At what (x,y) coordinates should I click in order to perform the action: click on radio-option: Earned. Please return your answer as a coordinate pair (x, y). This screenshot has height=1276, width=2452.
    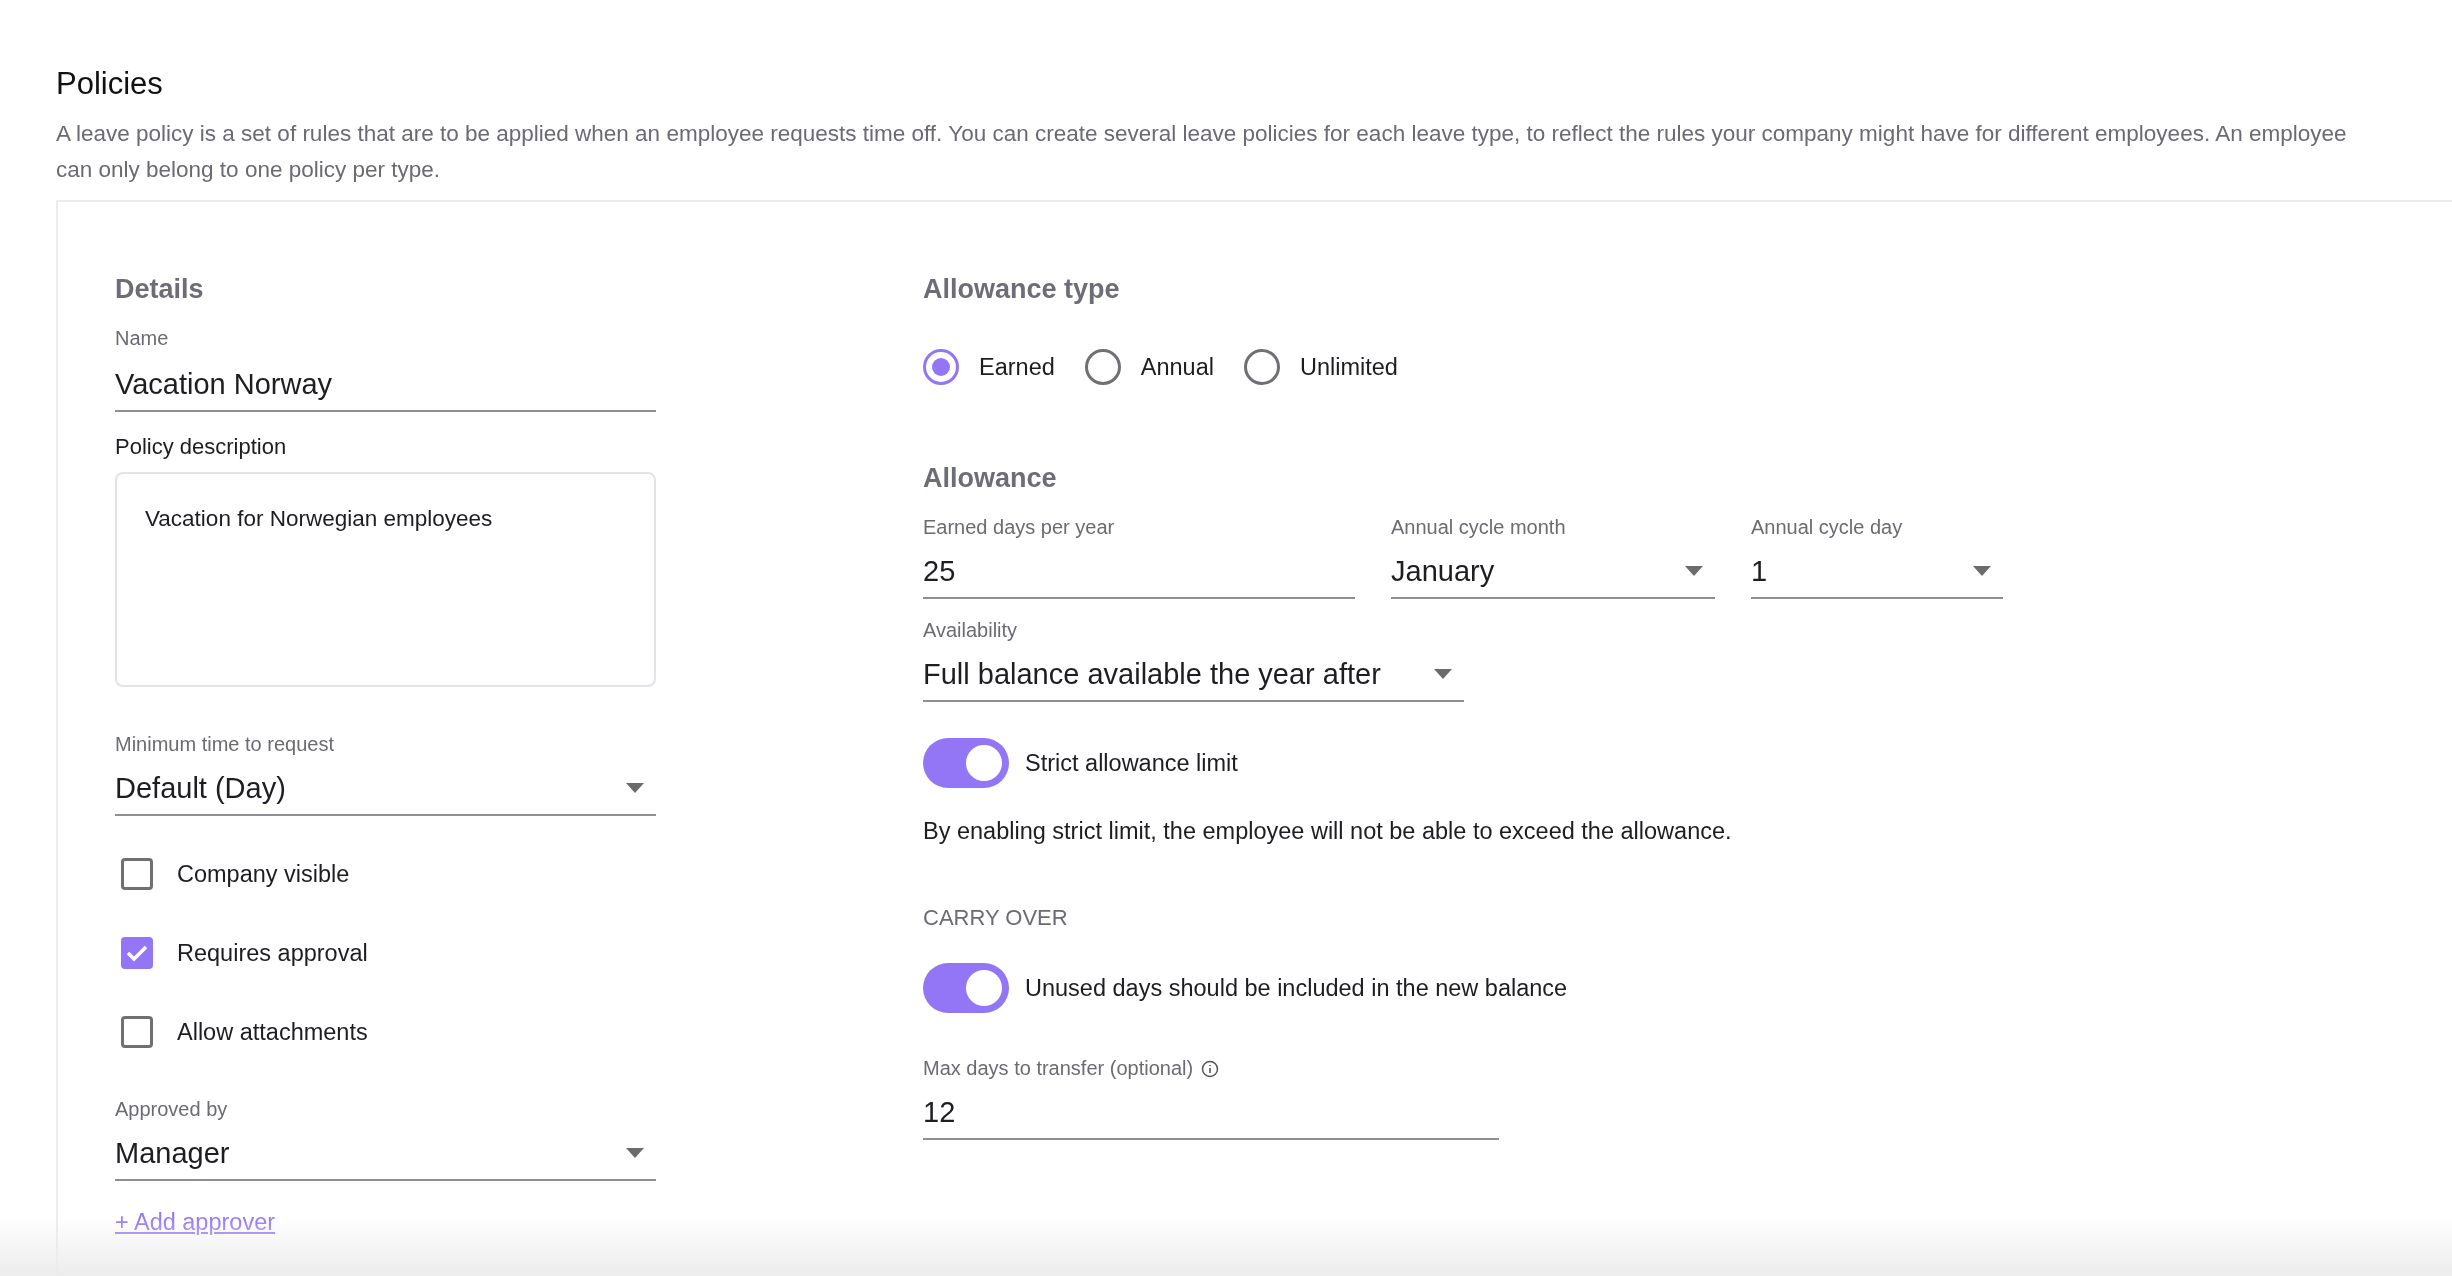
    Looking at the image, I should click on (989, 367).